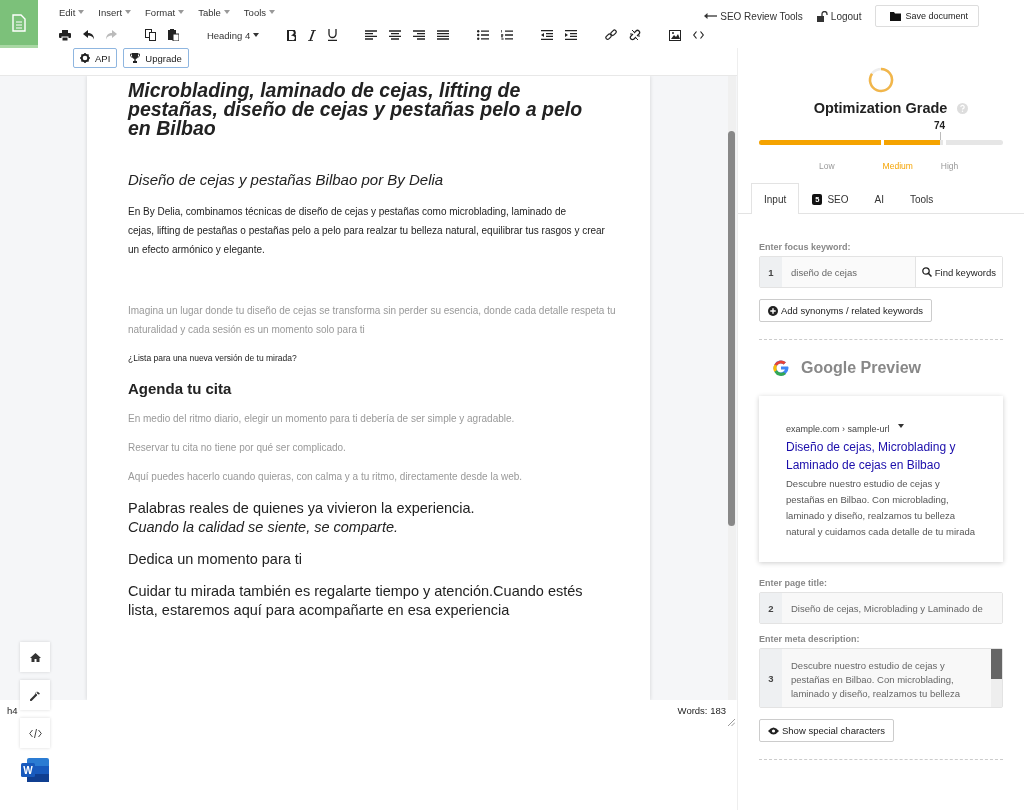  Describe the element at coordinates (838, 199) in the screenshot. I see `tab-label: SEO` at that location.